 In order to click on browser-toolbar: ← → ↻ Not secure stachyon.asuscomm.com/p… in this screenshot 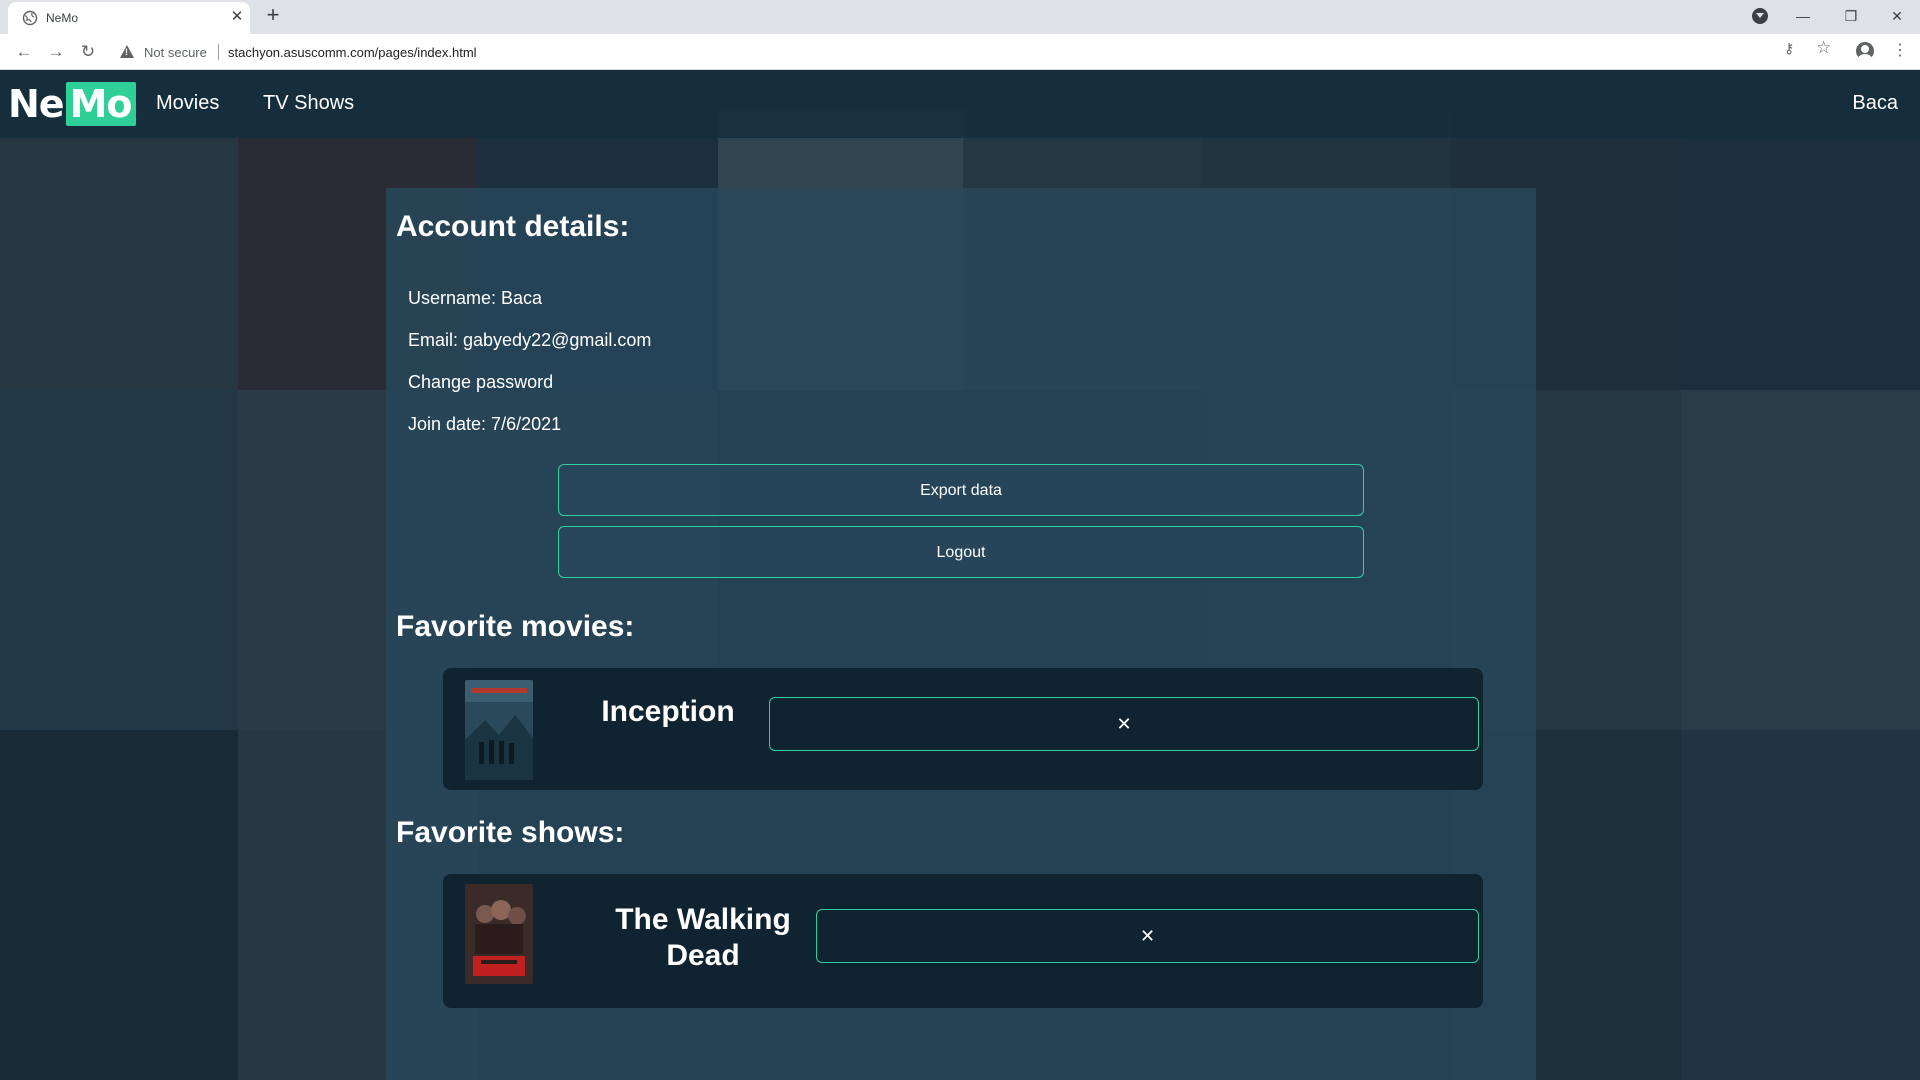, I will do `click(960, 52)`.